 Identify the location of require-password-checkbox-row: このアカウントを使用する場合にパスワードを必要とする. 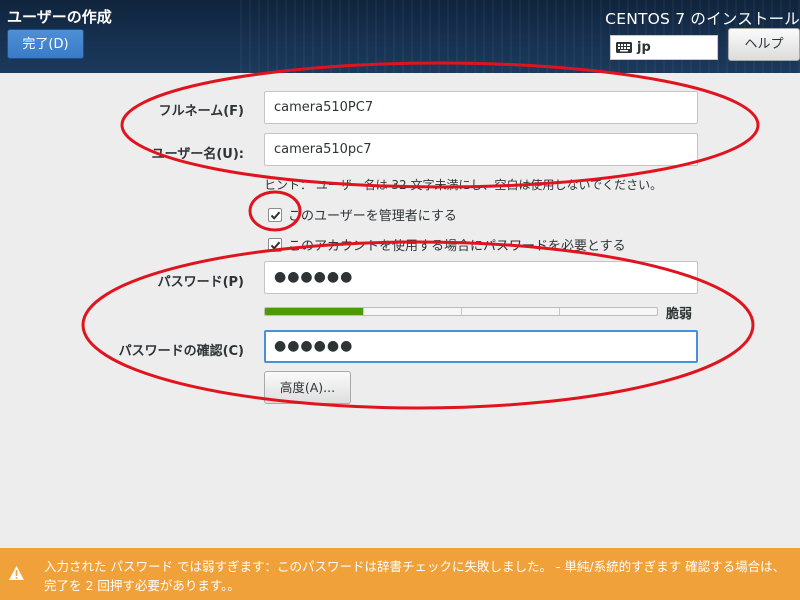
(447, 244).